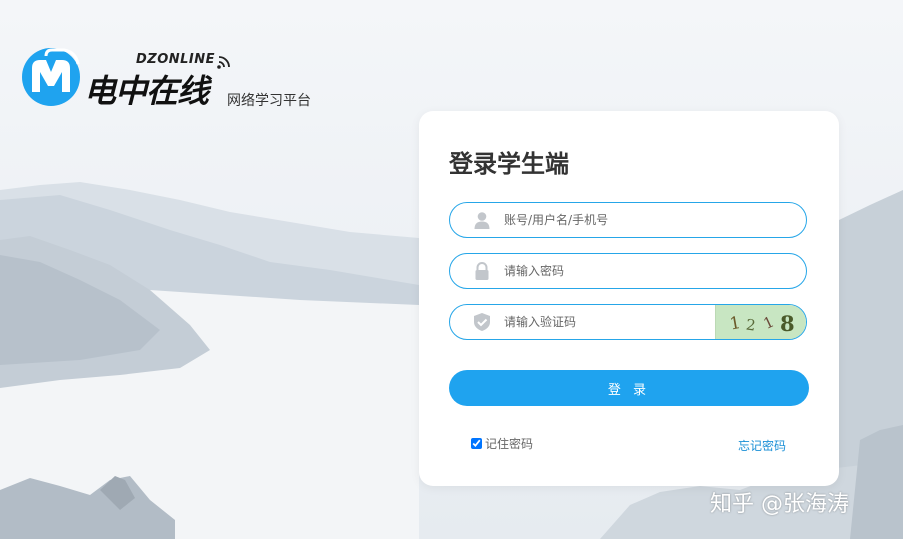 The height and width of the screenshot is (539, 903). Describe the element at coordinates (482, 322) in the screenshot. I see `shield-check-icon` at that location.